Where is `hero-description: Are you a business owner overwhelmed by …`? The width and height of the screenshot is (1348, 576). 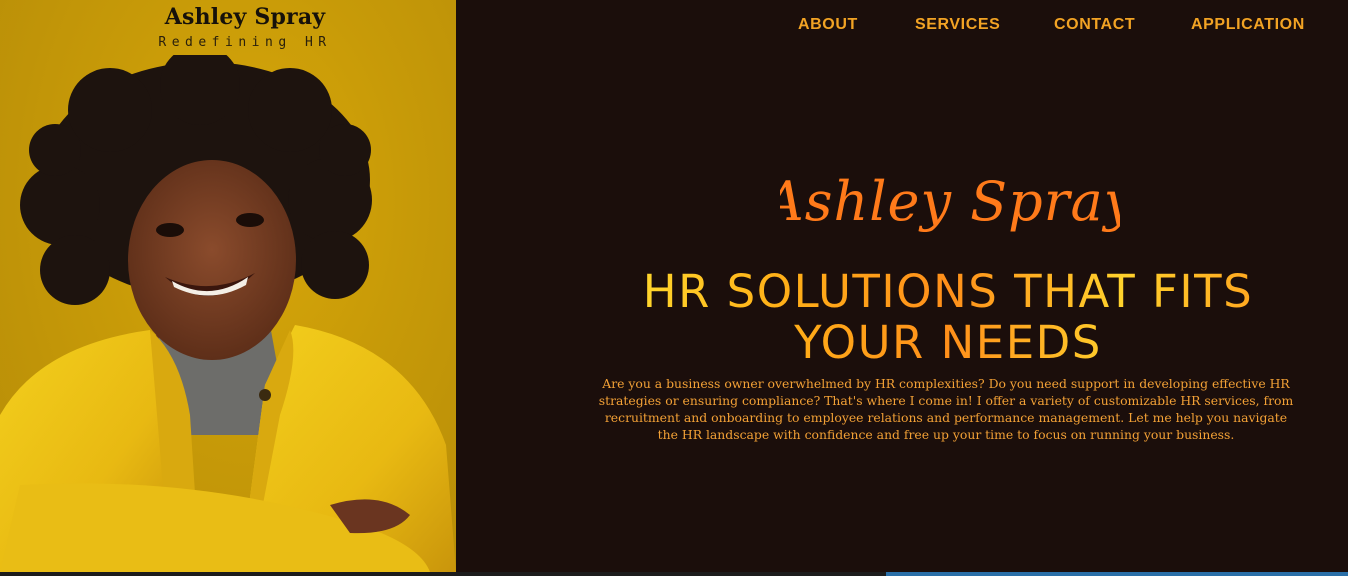
hero-description: Are you a business owner overwhelmed by … is located at coordinates (946, 409).